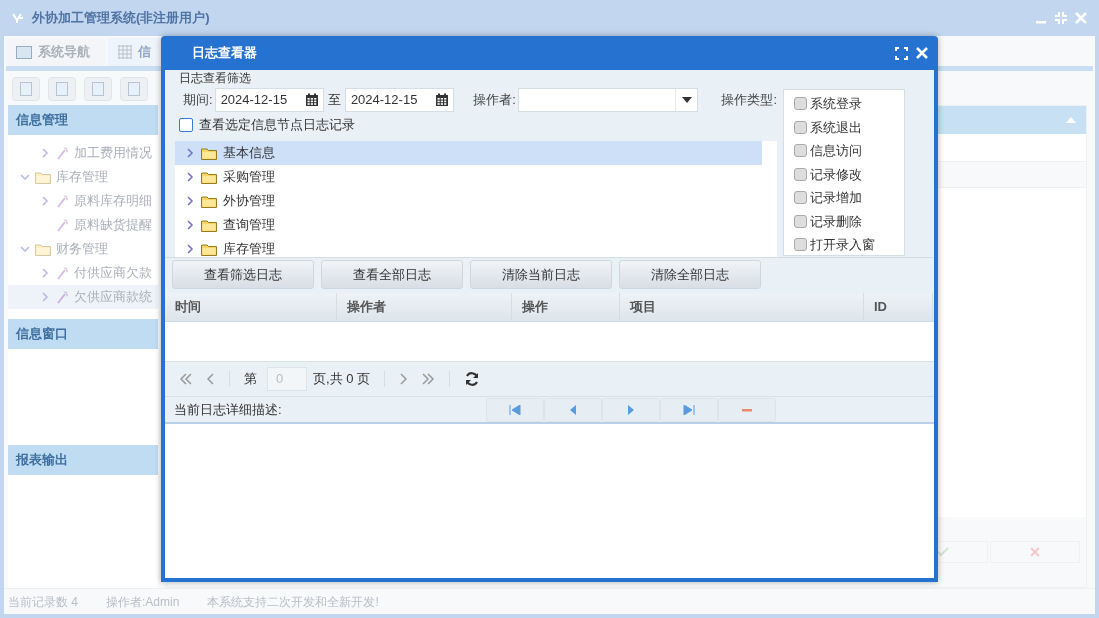 This screenshot has height=618, width=1099. What do you see at coordinates (250, 379) in the screenshot?
I see `pager-label: 第` at bounding box center [250, 379].